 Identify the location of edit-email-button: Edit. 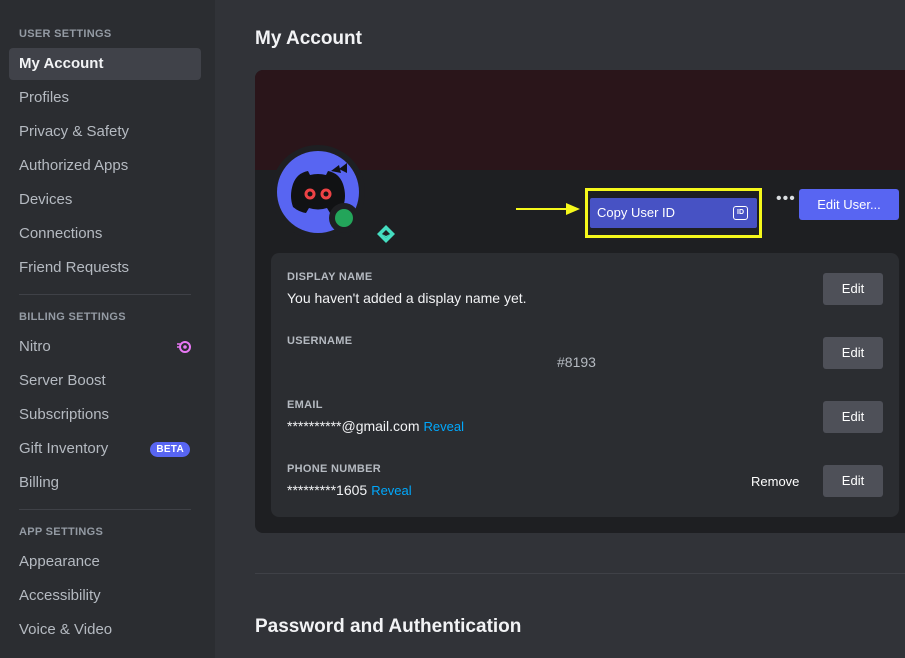
(853, 417).